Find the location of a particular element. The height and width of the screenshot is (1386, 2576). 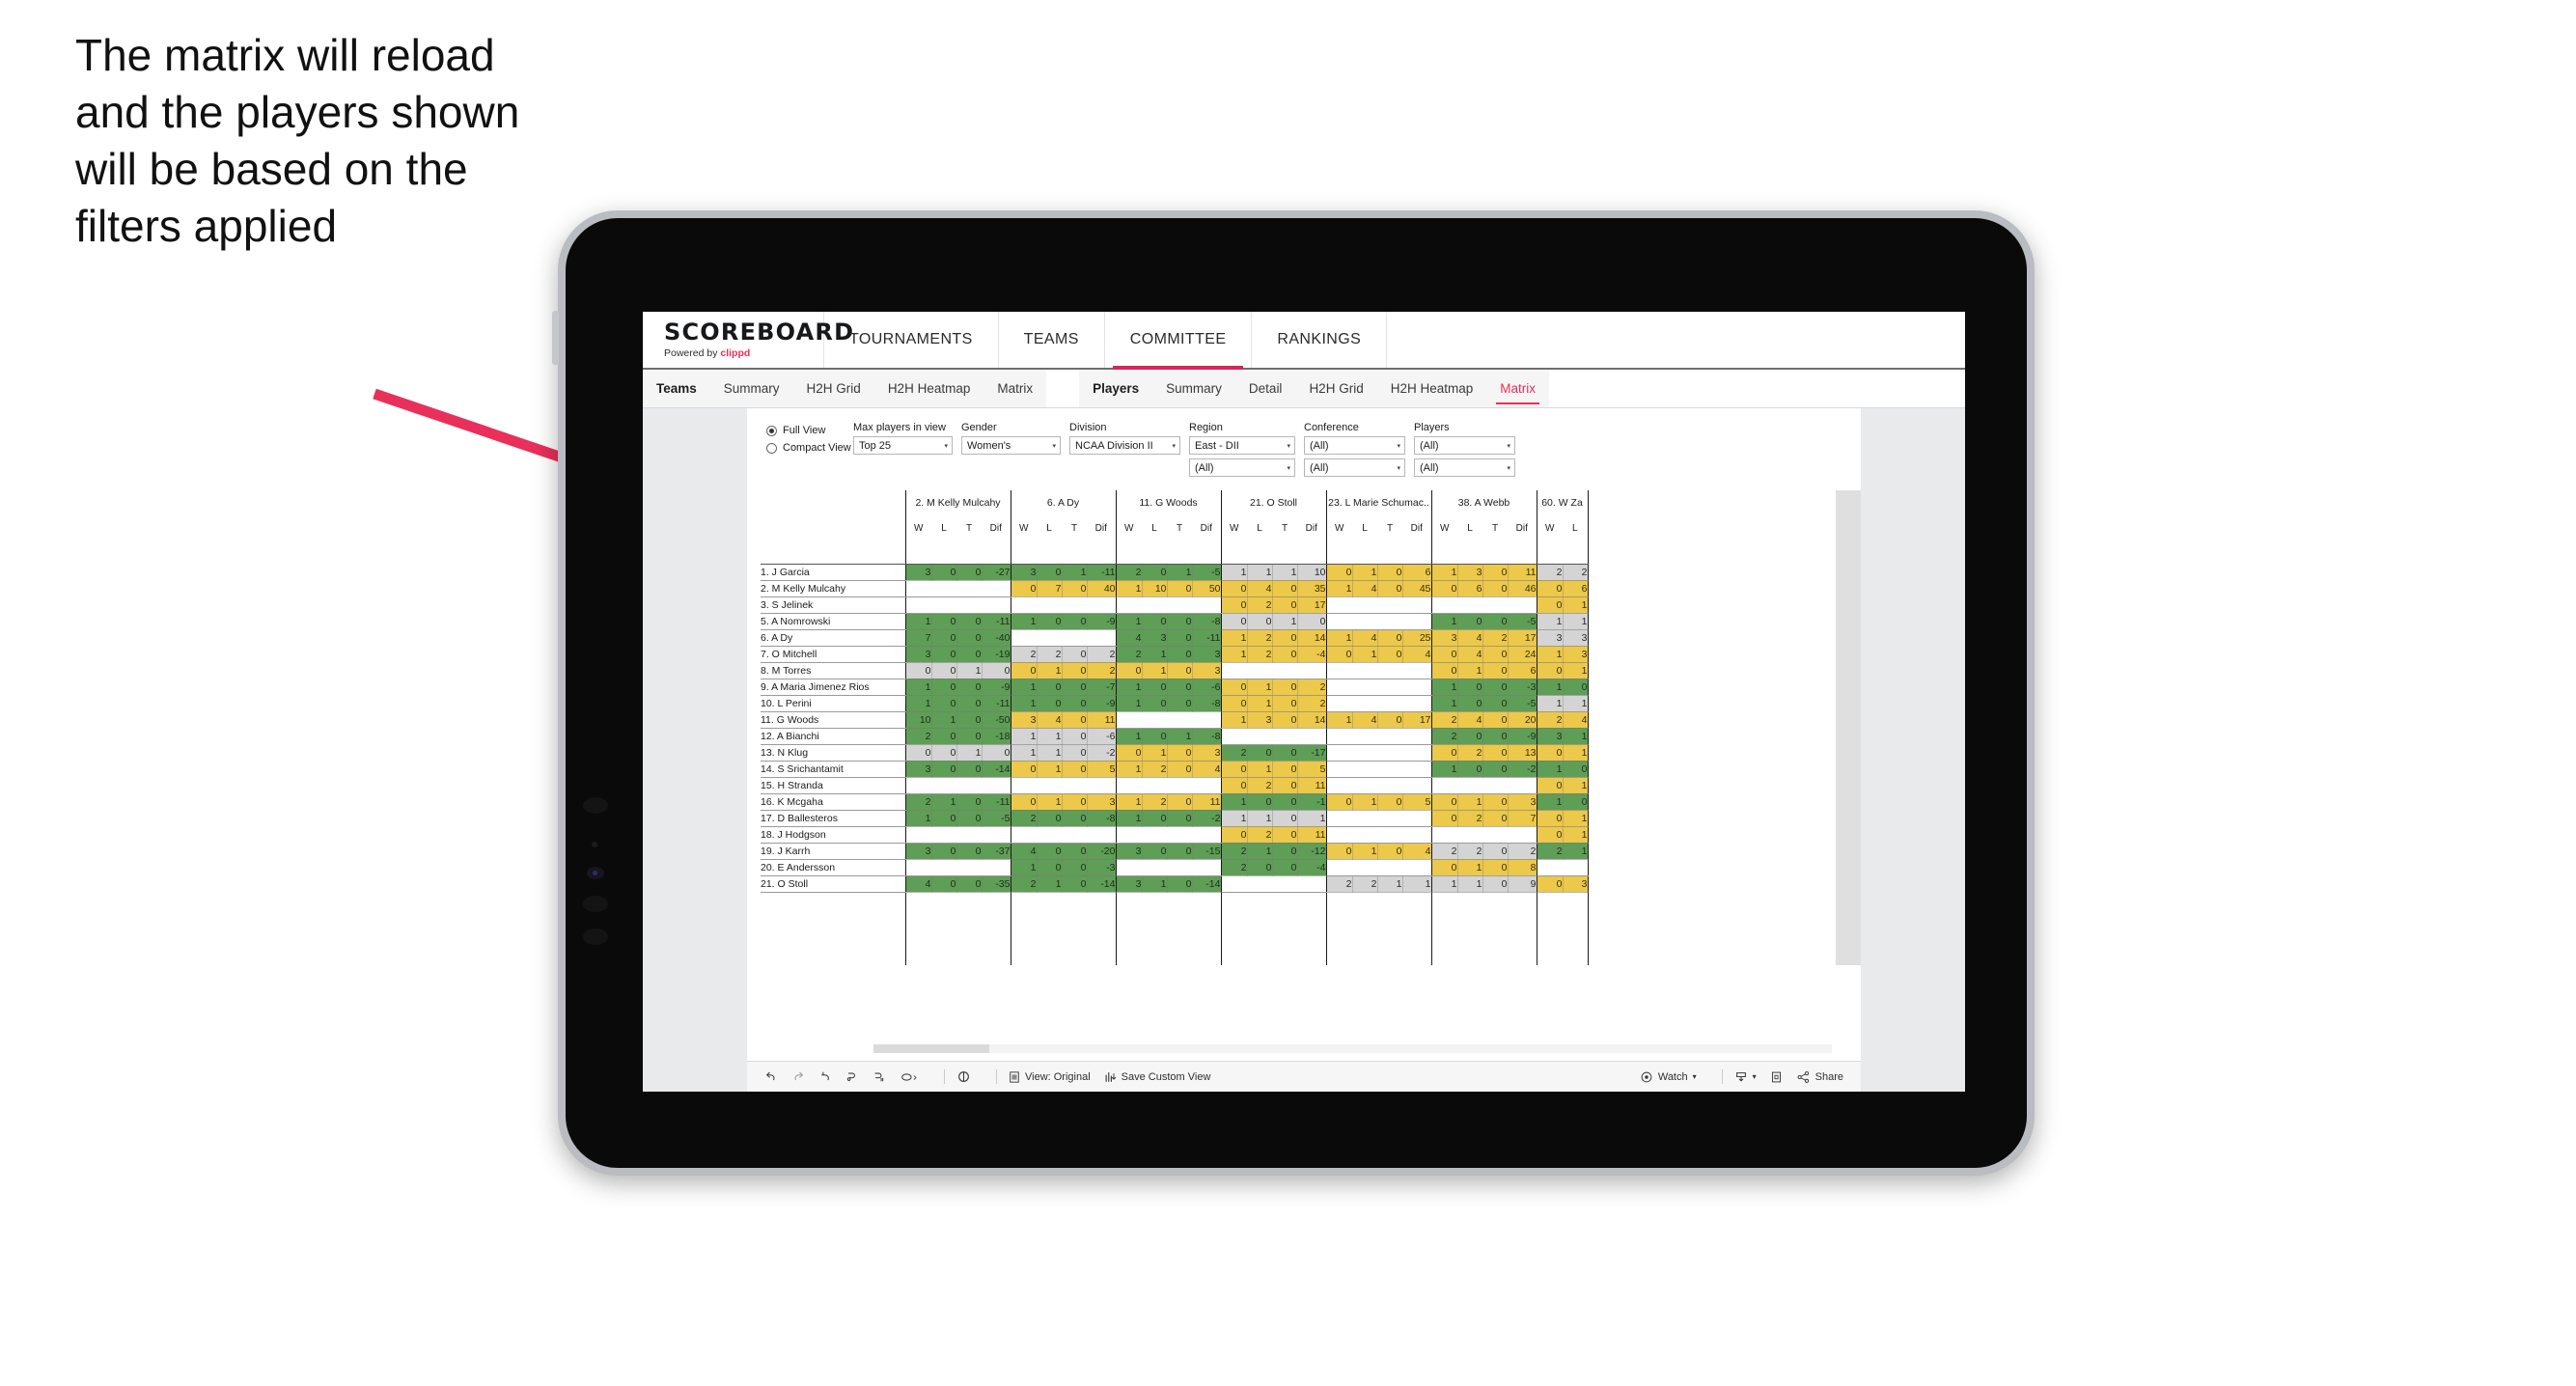

revert-button is located at coordinates (825, 1077).